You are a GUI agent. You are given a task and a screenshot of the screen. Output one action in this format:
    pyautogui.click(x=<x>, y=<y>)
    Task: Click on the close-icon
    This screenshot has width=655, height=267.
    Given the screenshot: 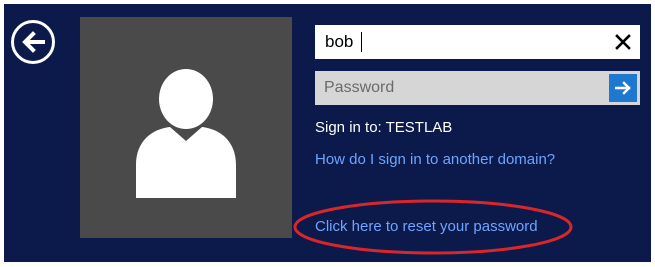 What is the action you would take?
    pyautogui.click(x=623, y=42)
    